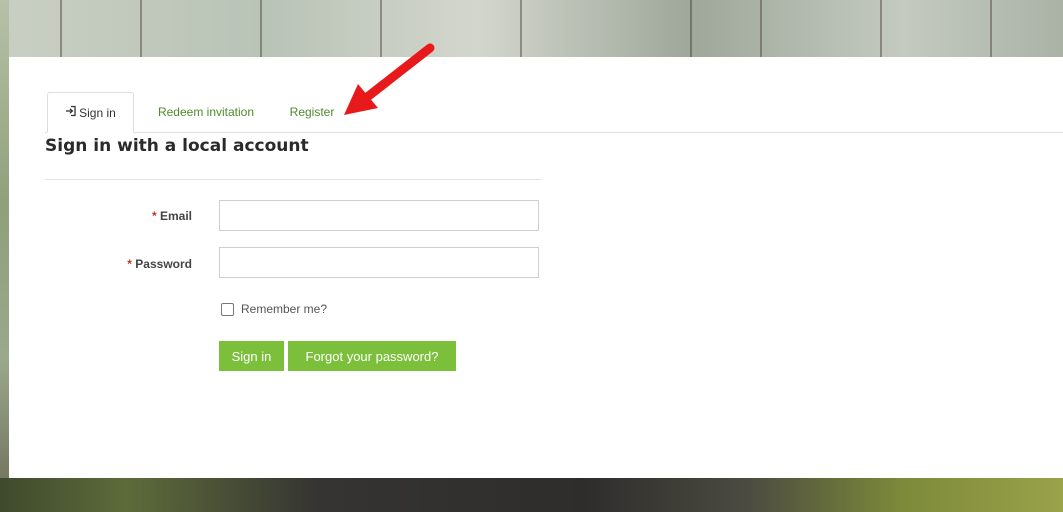  I want to click on background-image-top, so click(531, 28).